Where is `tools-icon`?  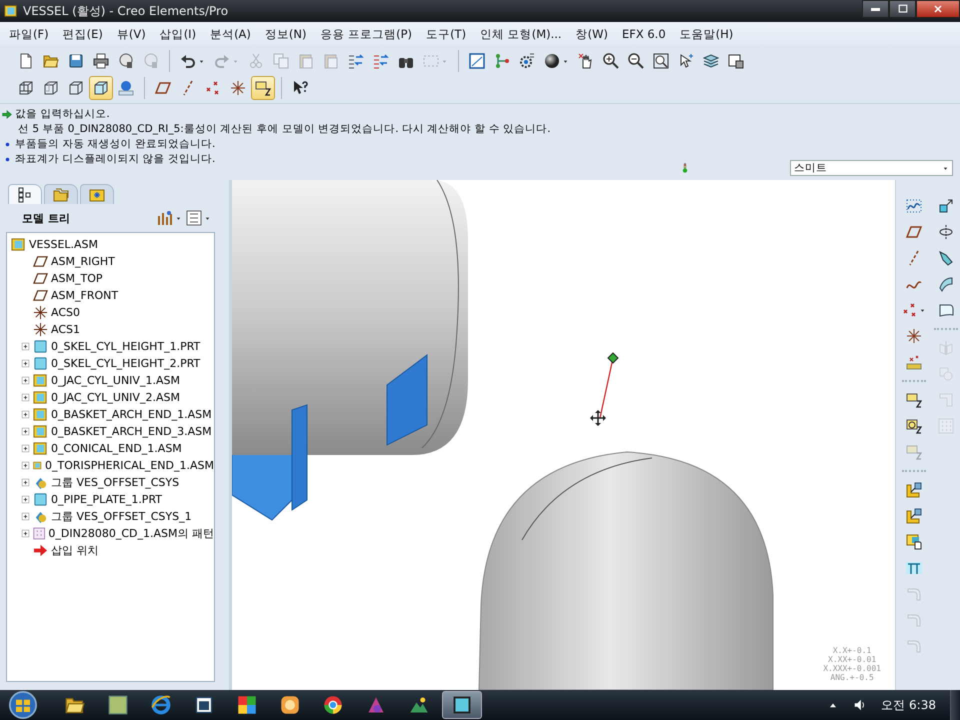
tools-icon is located at coordinates (165, 218).